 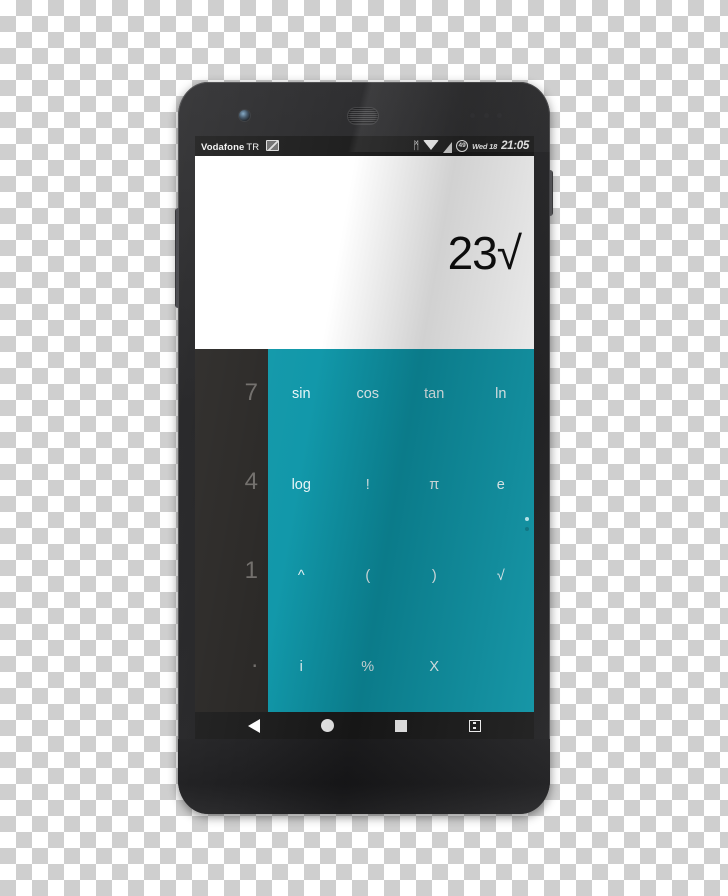 What do you see at coordinates (231, 393) in the screenshot?
I see `key-7: 7` at bounding box center [231, 393].